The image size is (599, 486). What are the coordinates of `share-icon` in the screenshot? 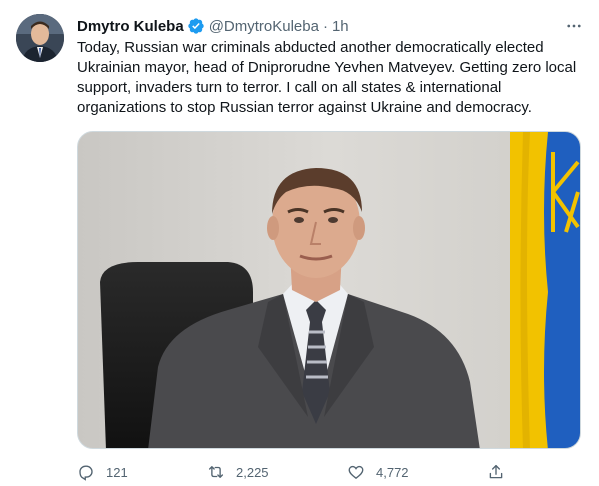 It's located at (496, 471).